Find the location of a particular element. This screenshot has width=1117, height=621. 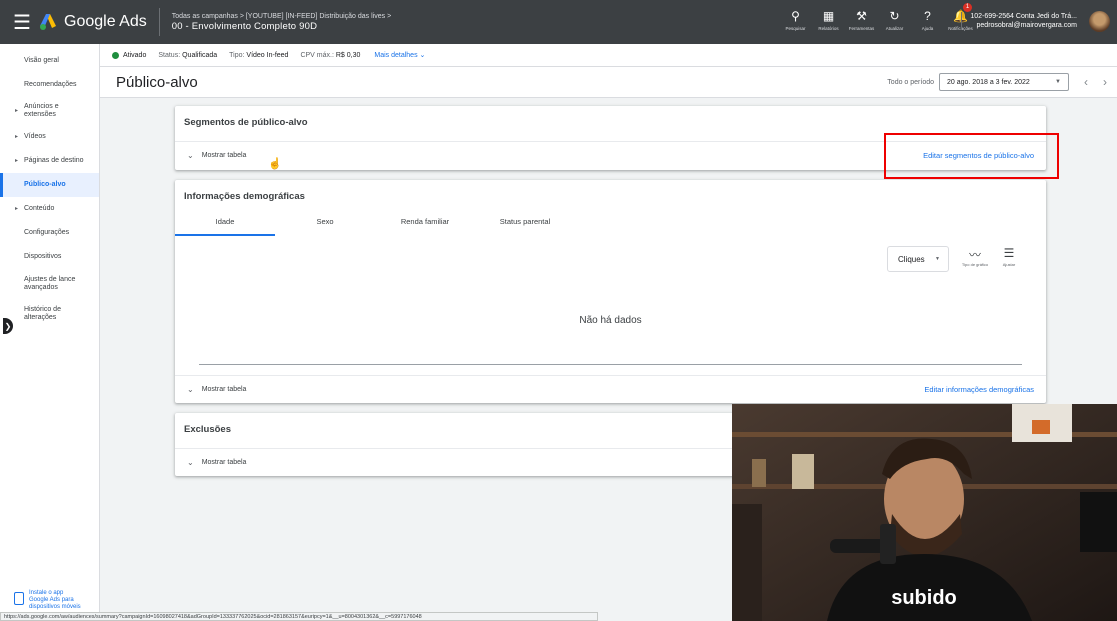

tab-age: Idade is located at coordinates (225, 223).